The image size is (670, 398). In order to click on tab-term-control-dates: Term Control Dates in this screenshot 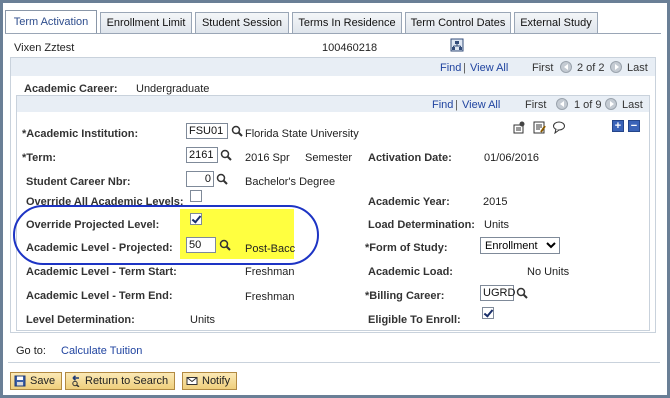, I will do `click(458, 22)`.